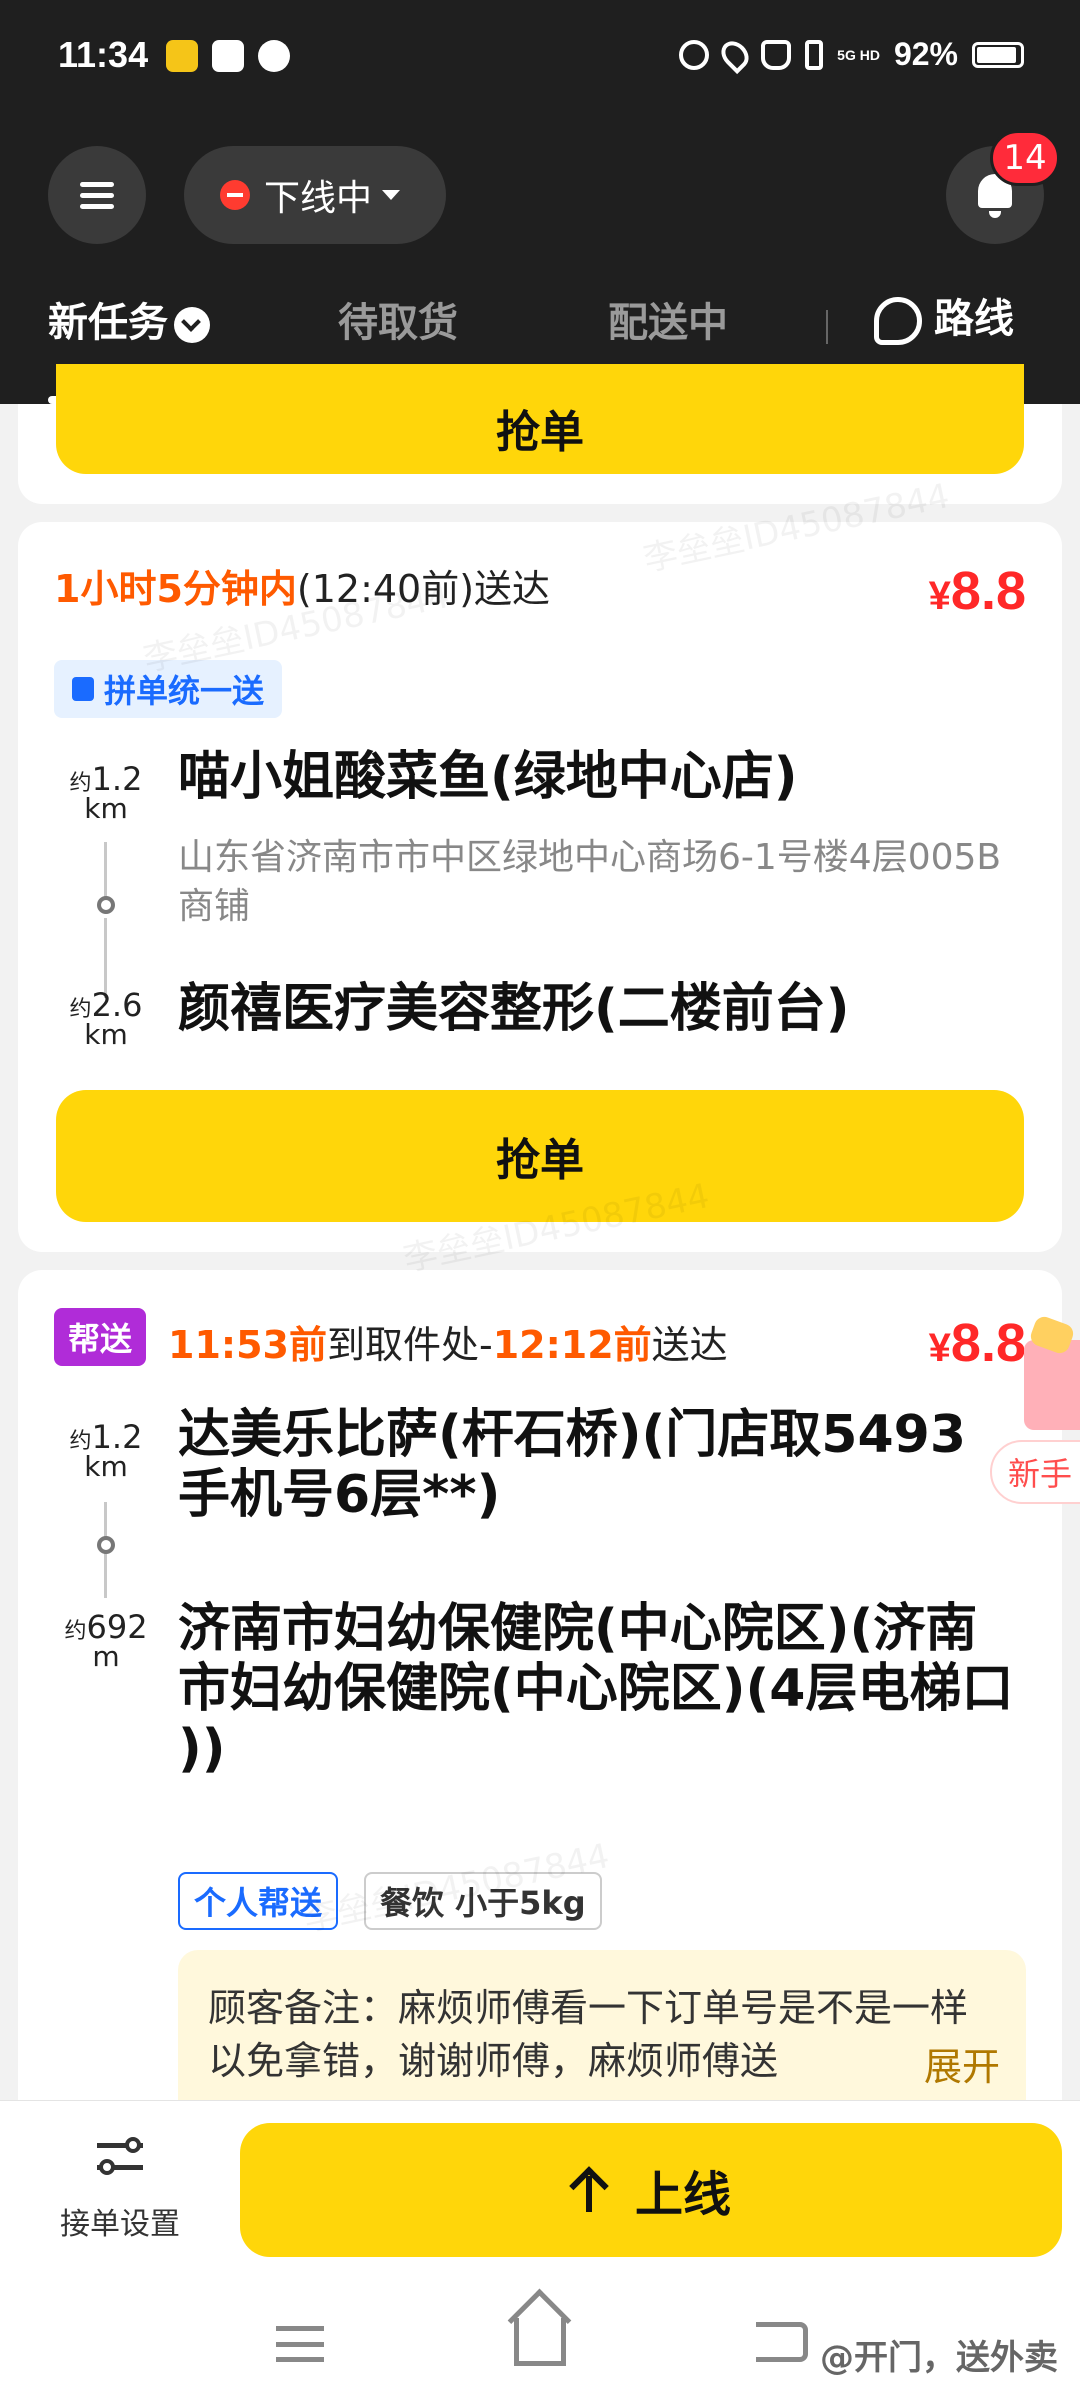  I want to click on pickup-text: 到取件处-, so click(409, 1345).